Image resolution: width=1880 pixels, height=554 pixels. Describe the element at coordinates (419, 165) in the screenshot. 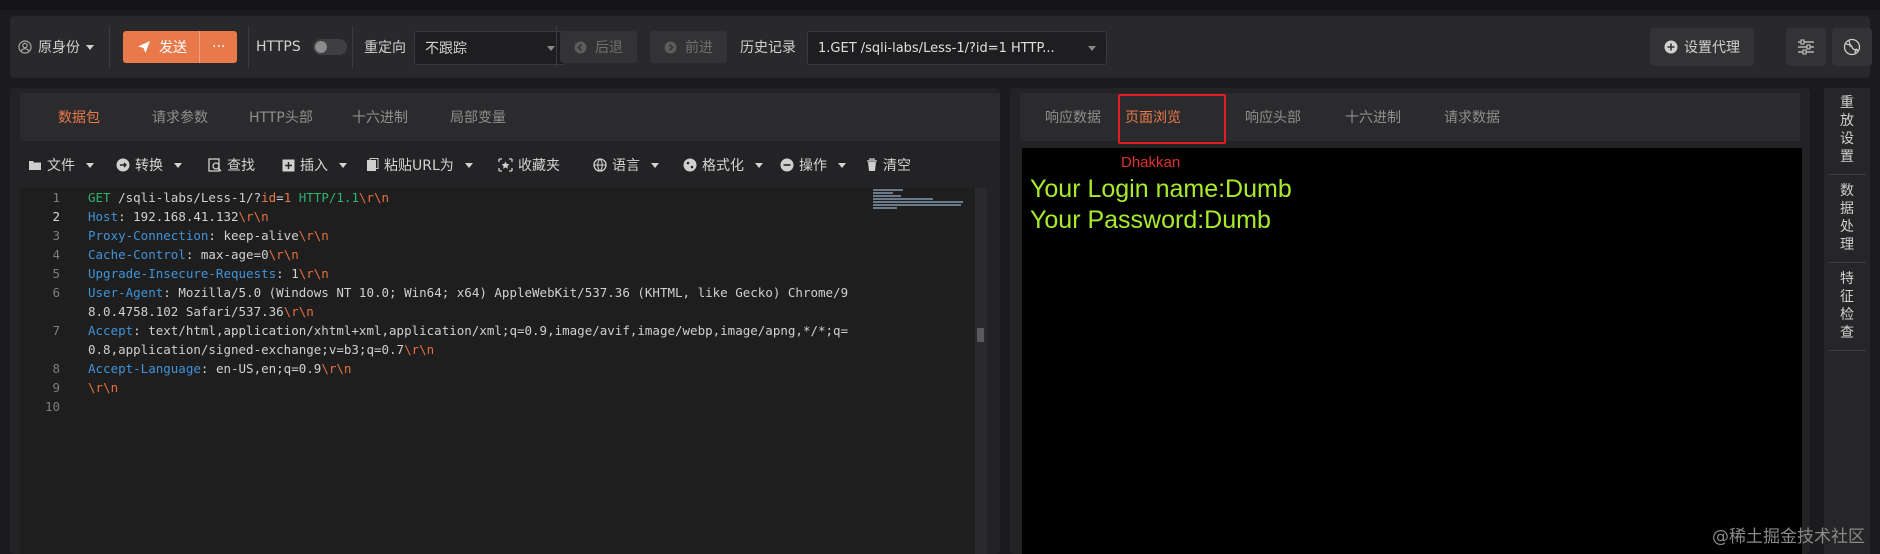

I see `paste-url-menu: 粘贴URL为` at that location.